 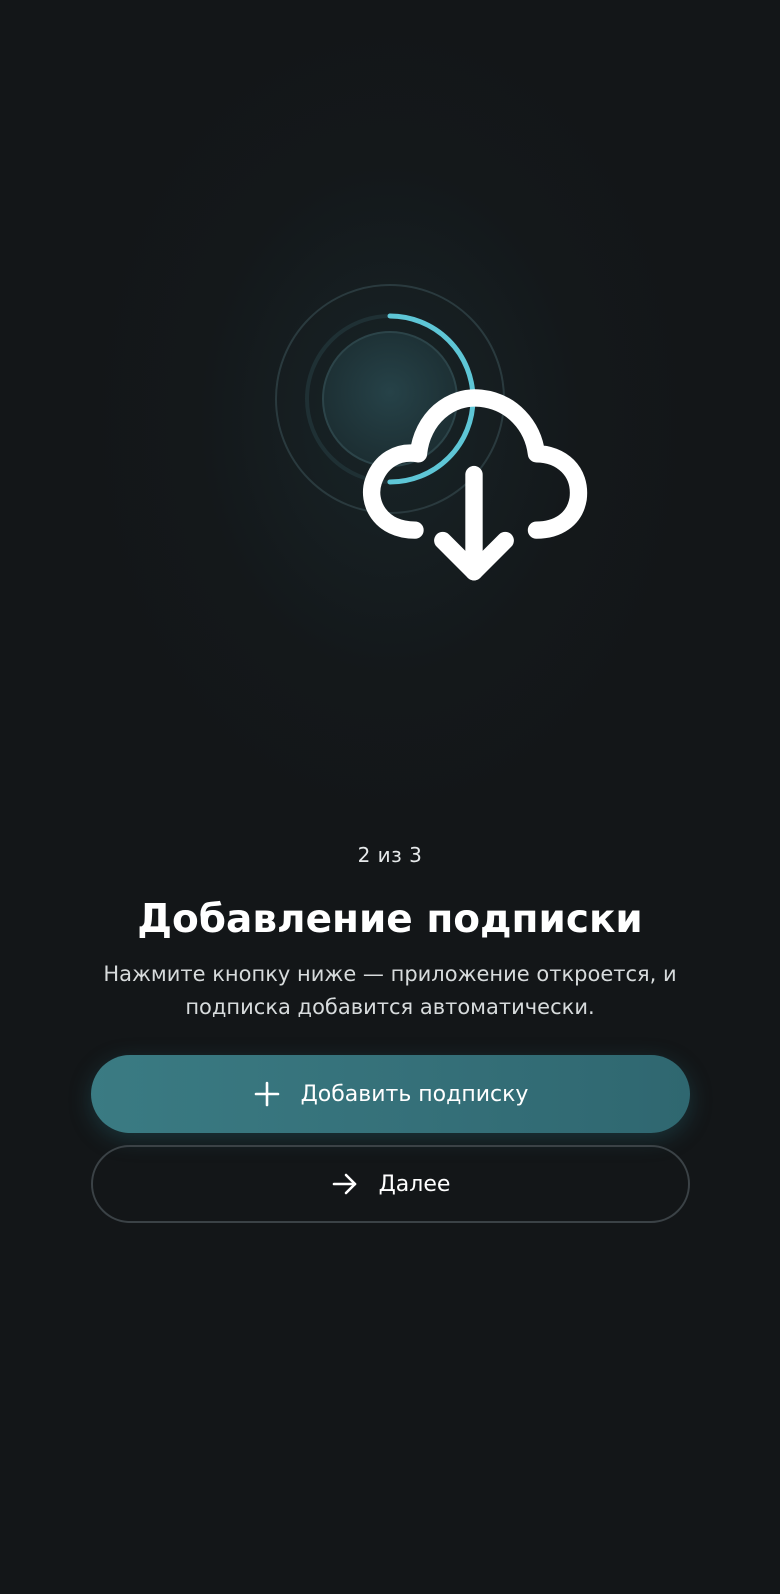 What do you see at coordinates (414, 1184) in the screenshot?
I see `next-label: Далее` at bounding box center [414, 1184].